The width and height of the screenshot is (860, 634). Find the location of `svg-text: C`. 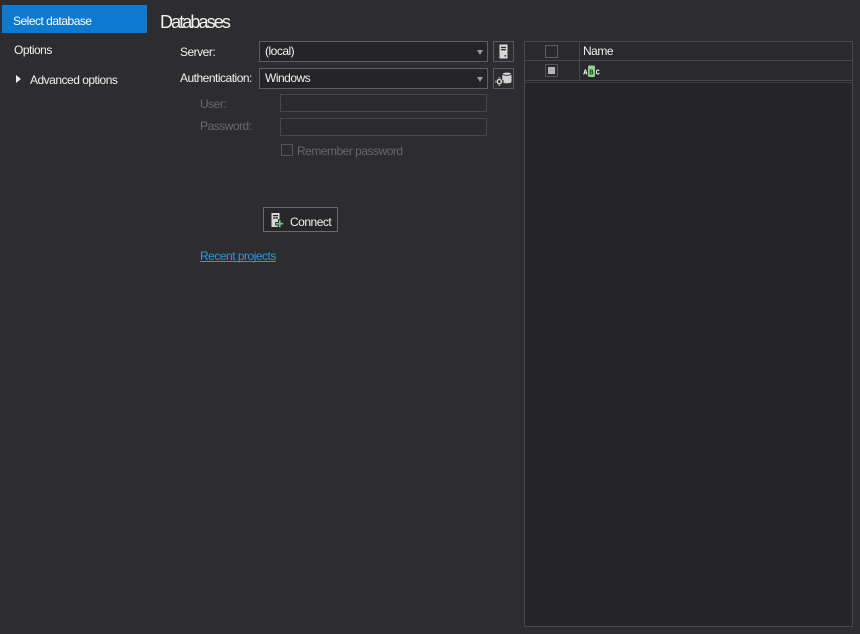

svg-text: C is located at coordinates (598, 74).